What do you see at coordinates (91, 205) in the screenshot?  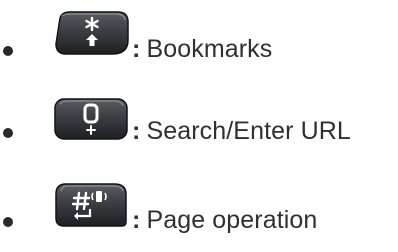 I see `pound-vibrate-key-icon` at bounding box center [91, 205].